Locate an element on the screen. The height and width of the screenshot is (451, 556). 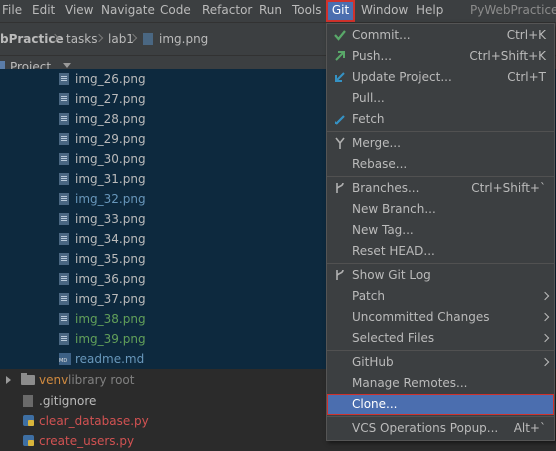
git-menu-patch: Patch is located at coordinates (440, 296).